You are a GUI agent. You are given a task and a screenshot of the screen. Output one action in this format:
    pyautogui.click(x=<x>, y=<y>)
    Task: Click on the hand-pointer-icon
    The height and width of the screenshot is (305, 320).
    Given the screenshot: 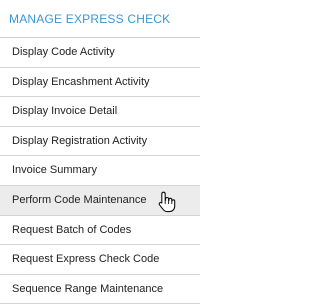 What is the action you would take?
    pyautogui.click(x=167, y=202)
    